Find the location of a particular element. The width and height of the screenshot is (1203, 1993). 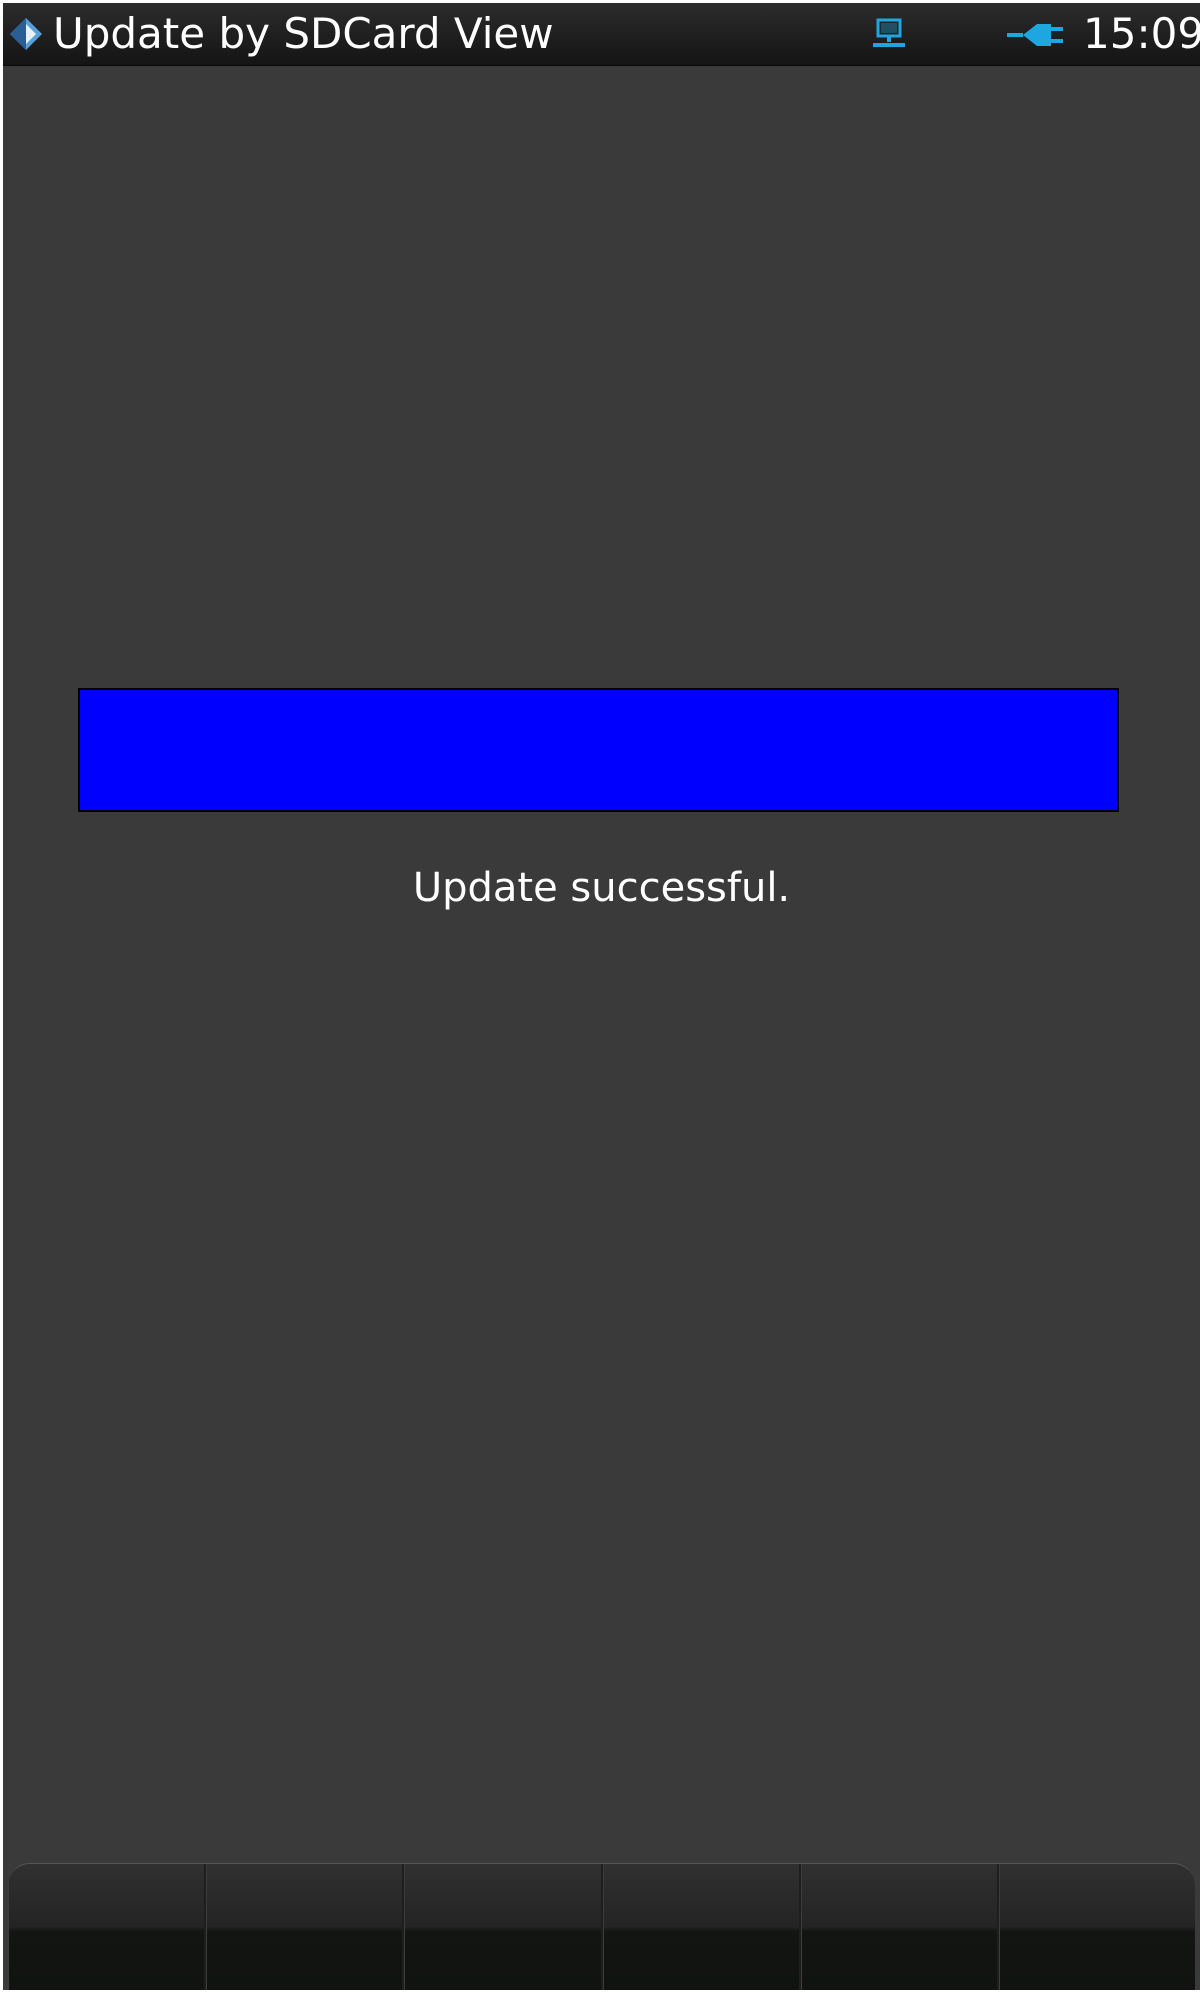

status-clock: 15:09 is located at coordinates (1141, 33).